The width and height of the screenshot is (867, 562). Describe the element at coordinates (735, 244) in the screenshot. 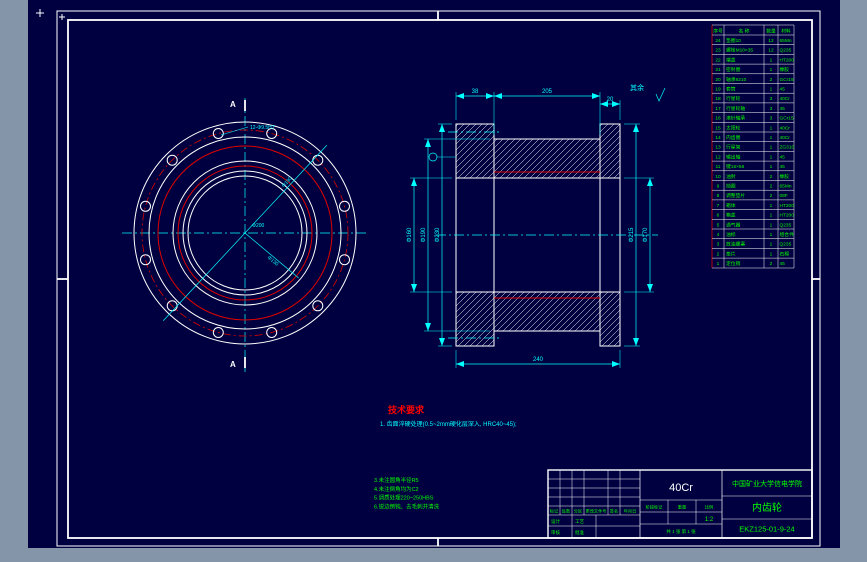

I see `bom-cell-name: 放油螺塞` at that location.